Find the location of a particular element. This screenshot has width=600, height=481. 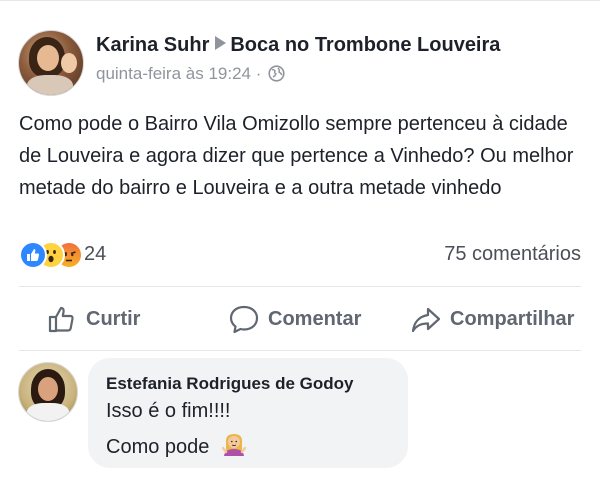

comment-button: Comentar is located at coordinates (294, 319).